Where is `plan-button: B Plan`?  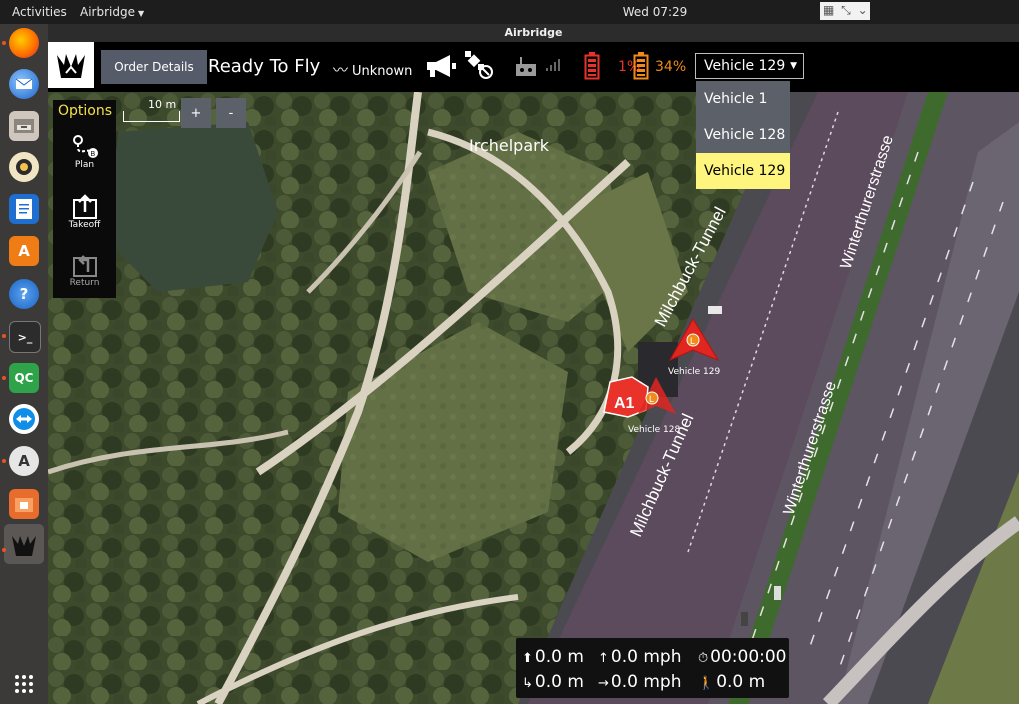
plan-button: B Plan is located at coordinates (84, 152).